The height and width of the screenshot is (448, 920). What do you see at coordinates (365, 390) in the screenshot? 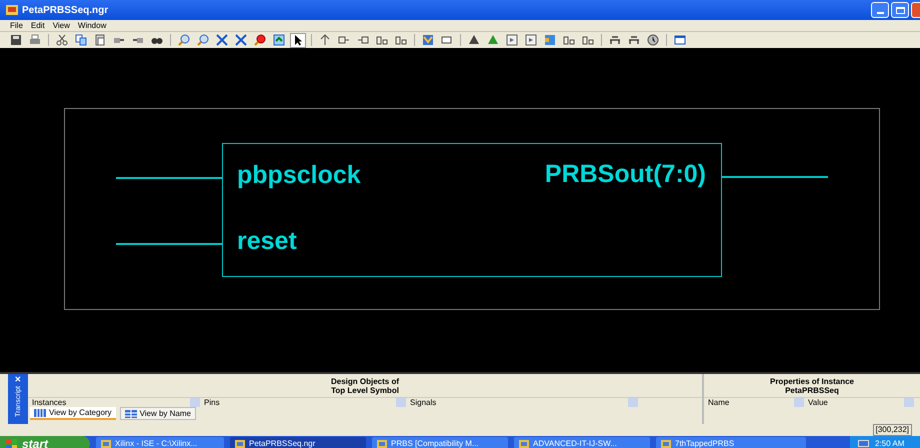
I see `section-heading: Top Level Symbol` at bounding box center [365, 390].